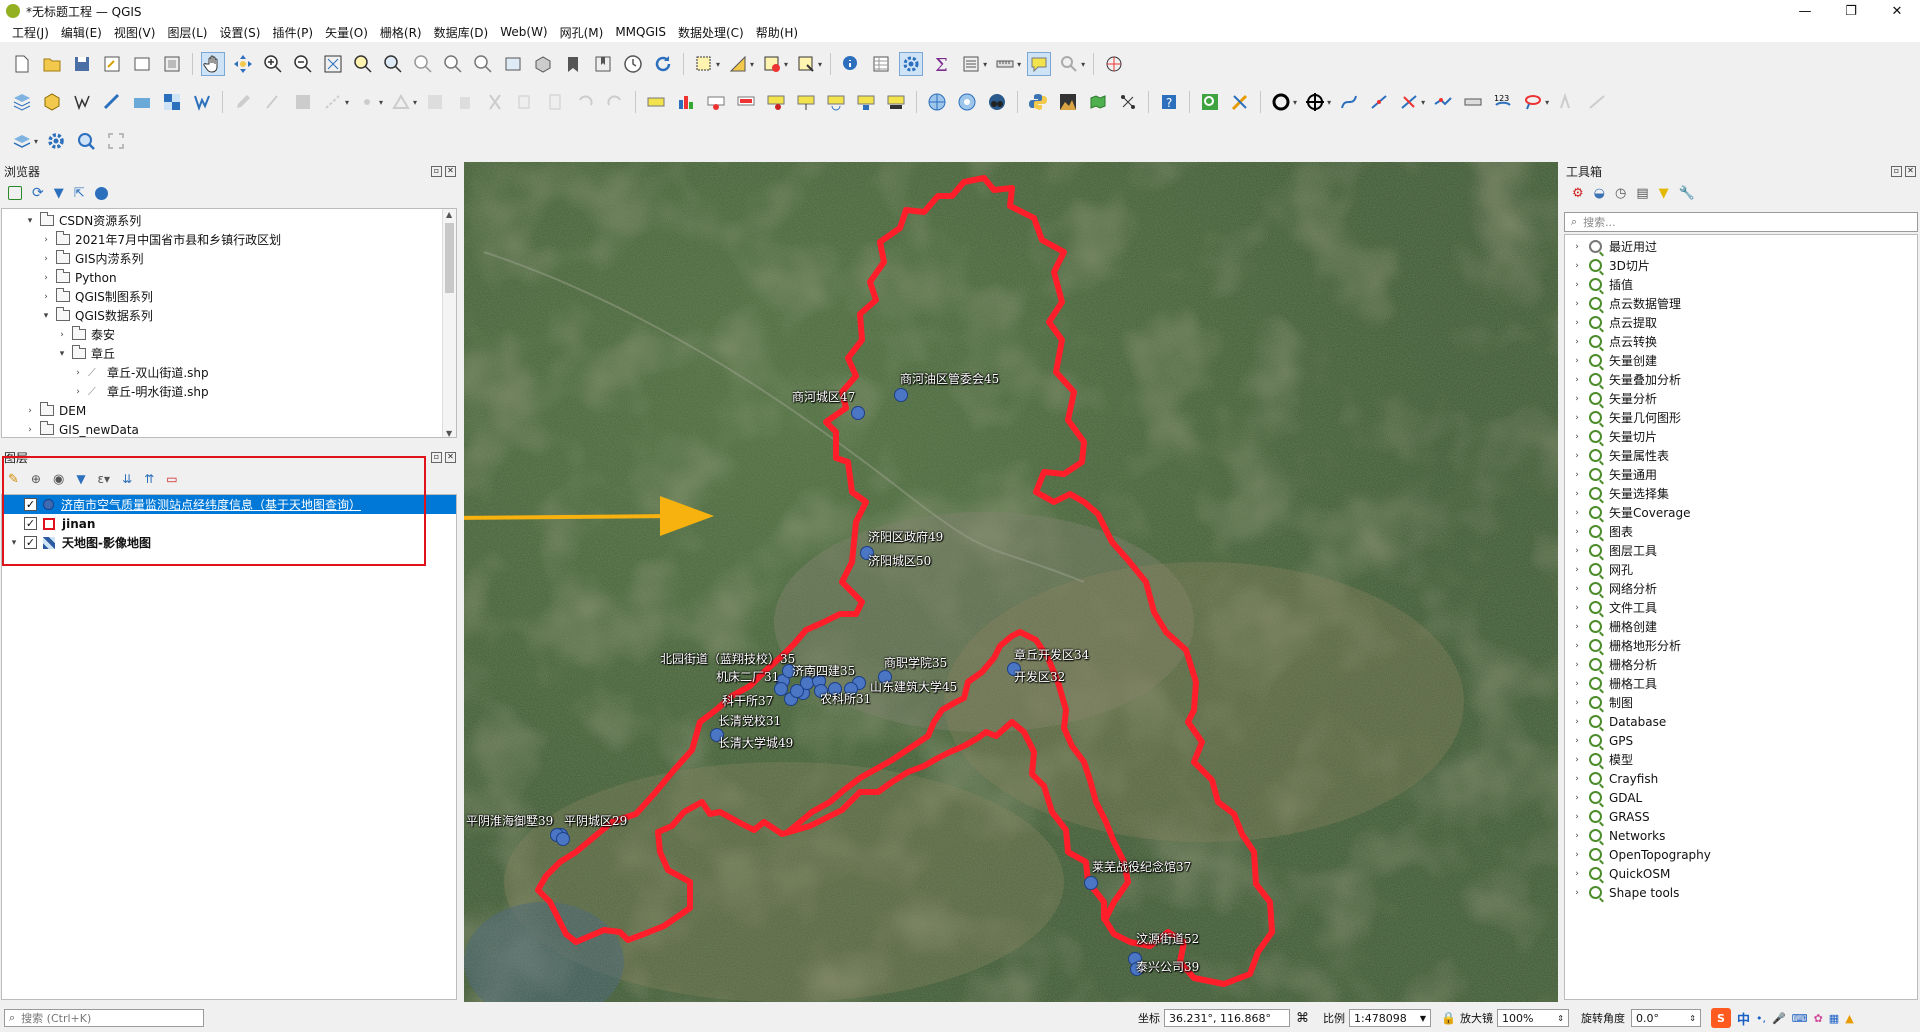 This screenshot has height=1032, width=1920. What do you see at coordinates (1805, 11) in the screenshot?
I see `minimize-button: —` at bounding box center [1805, 11].